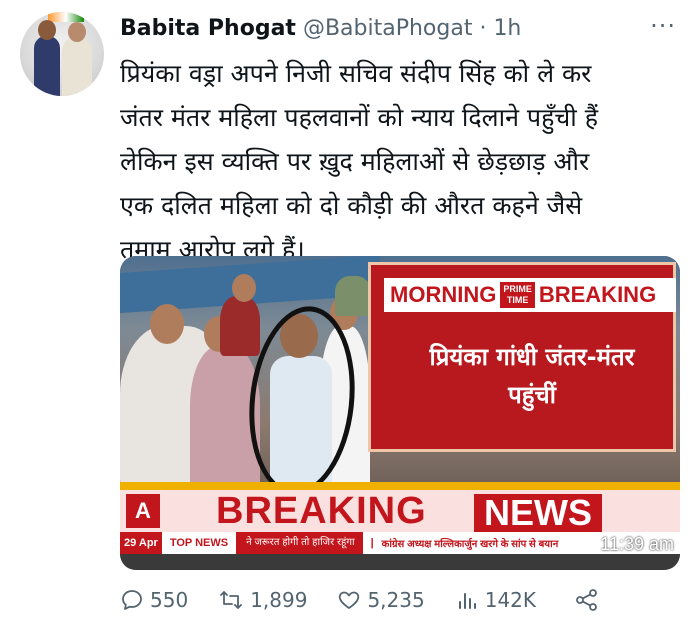 Image resolution: width=700 pixels, height=633 pixels. Describe the element at coordinates (637, 544) in the screenshot. I see `broadcast-time: 11:39 am` at that location.